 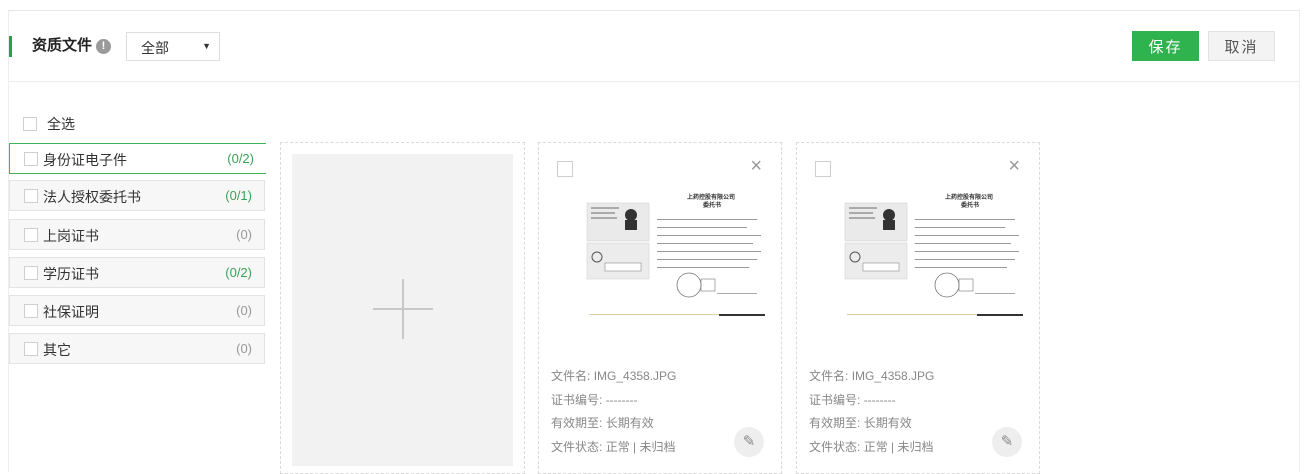 I want to click on category-item-id-card: 身份证电子件 (0/2), so click(x=137, y=158).